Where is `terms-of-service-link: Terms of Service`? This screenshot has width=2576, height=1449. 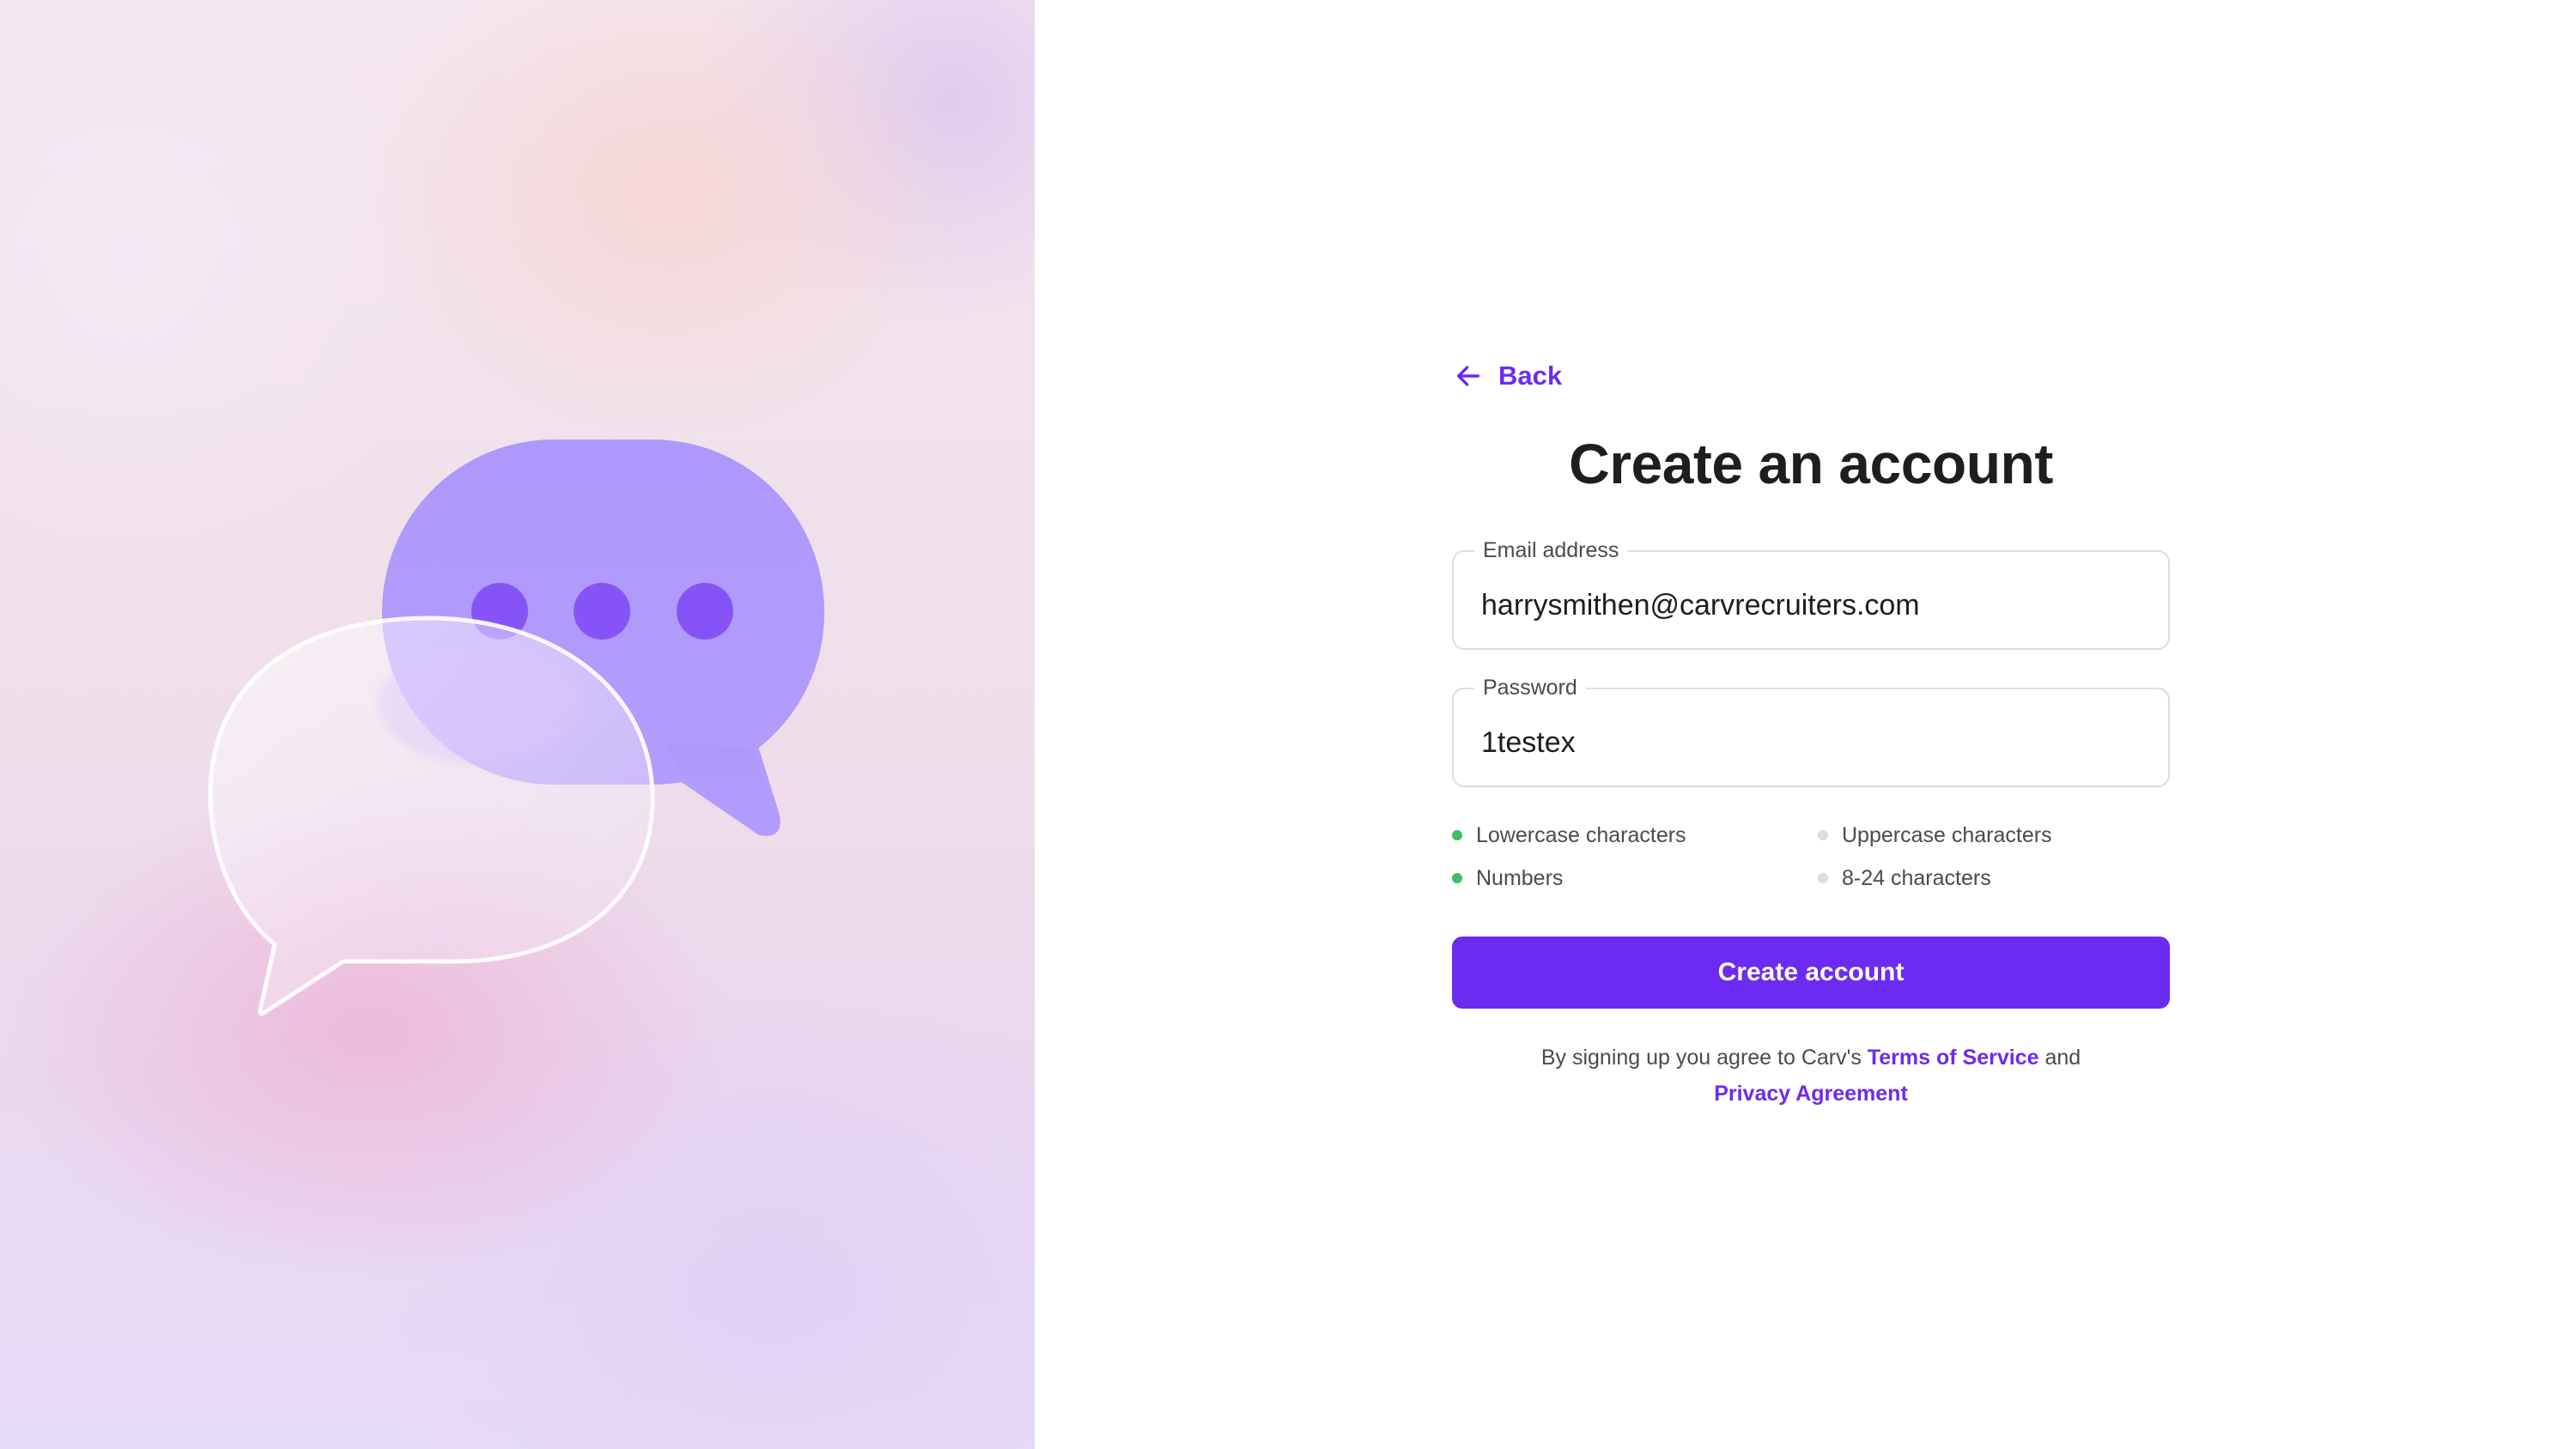 terms-of-service-link: Terms of Service is located at coordinates (1953, 1058).